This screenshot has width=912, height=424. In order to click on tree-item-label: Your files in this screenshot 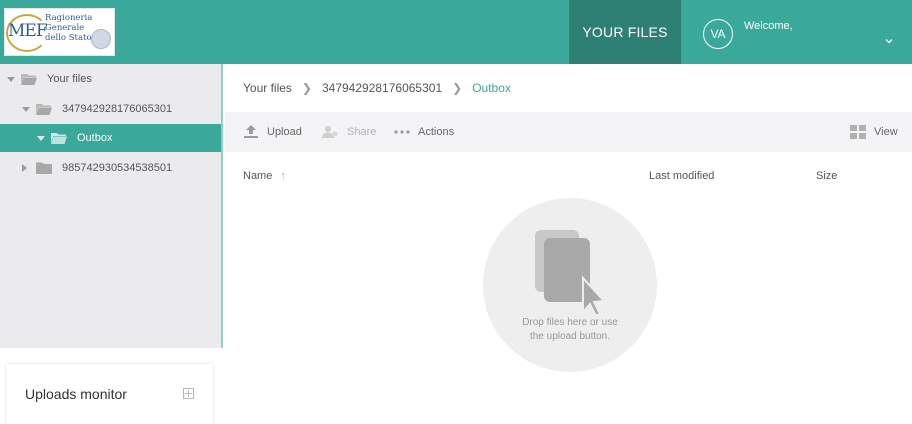, I will do `click(69, 79)`.